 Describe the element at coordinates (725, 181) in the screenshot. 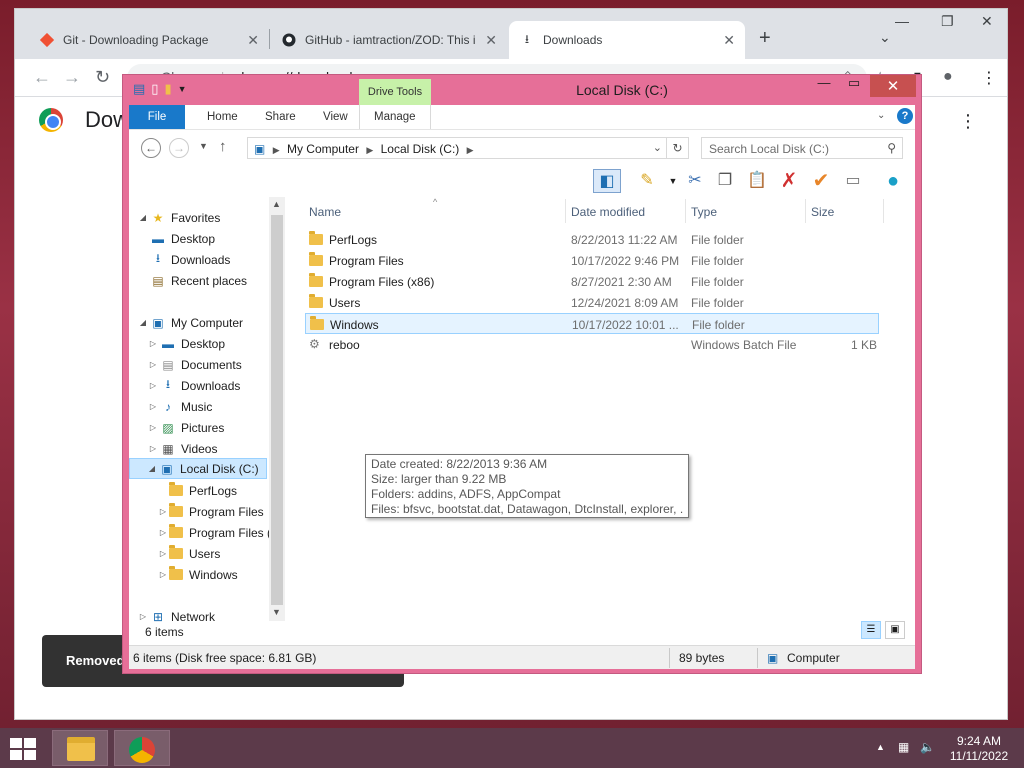

I see `copy-icon: ❐` at that location.